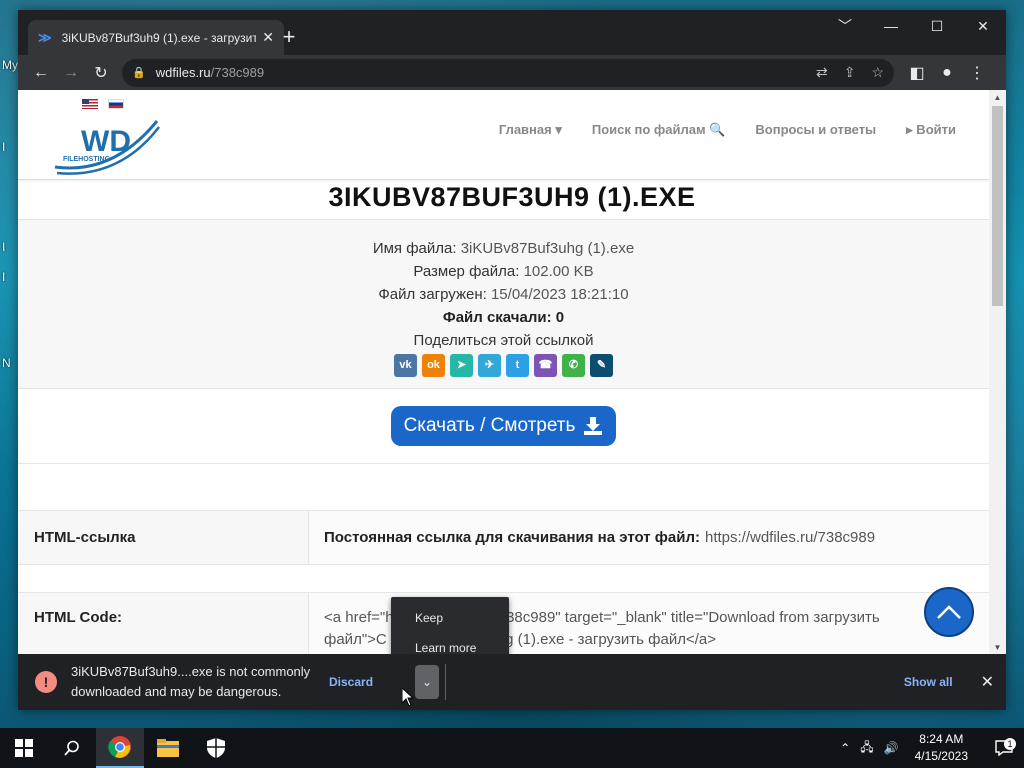  I want to click on chevron-down-icon: ⌄, so click(427, 682).